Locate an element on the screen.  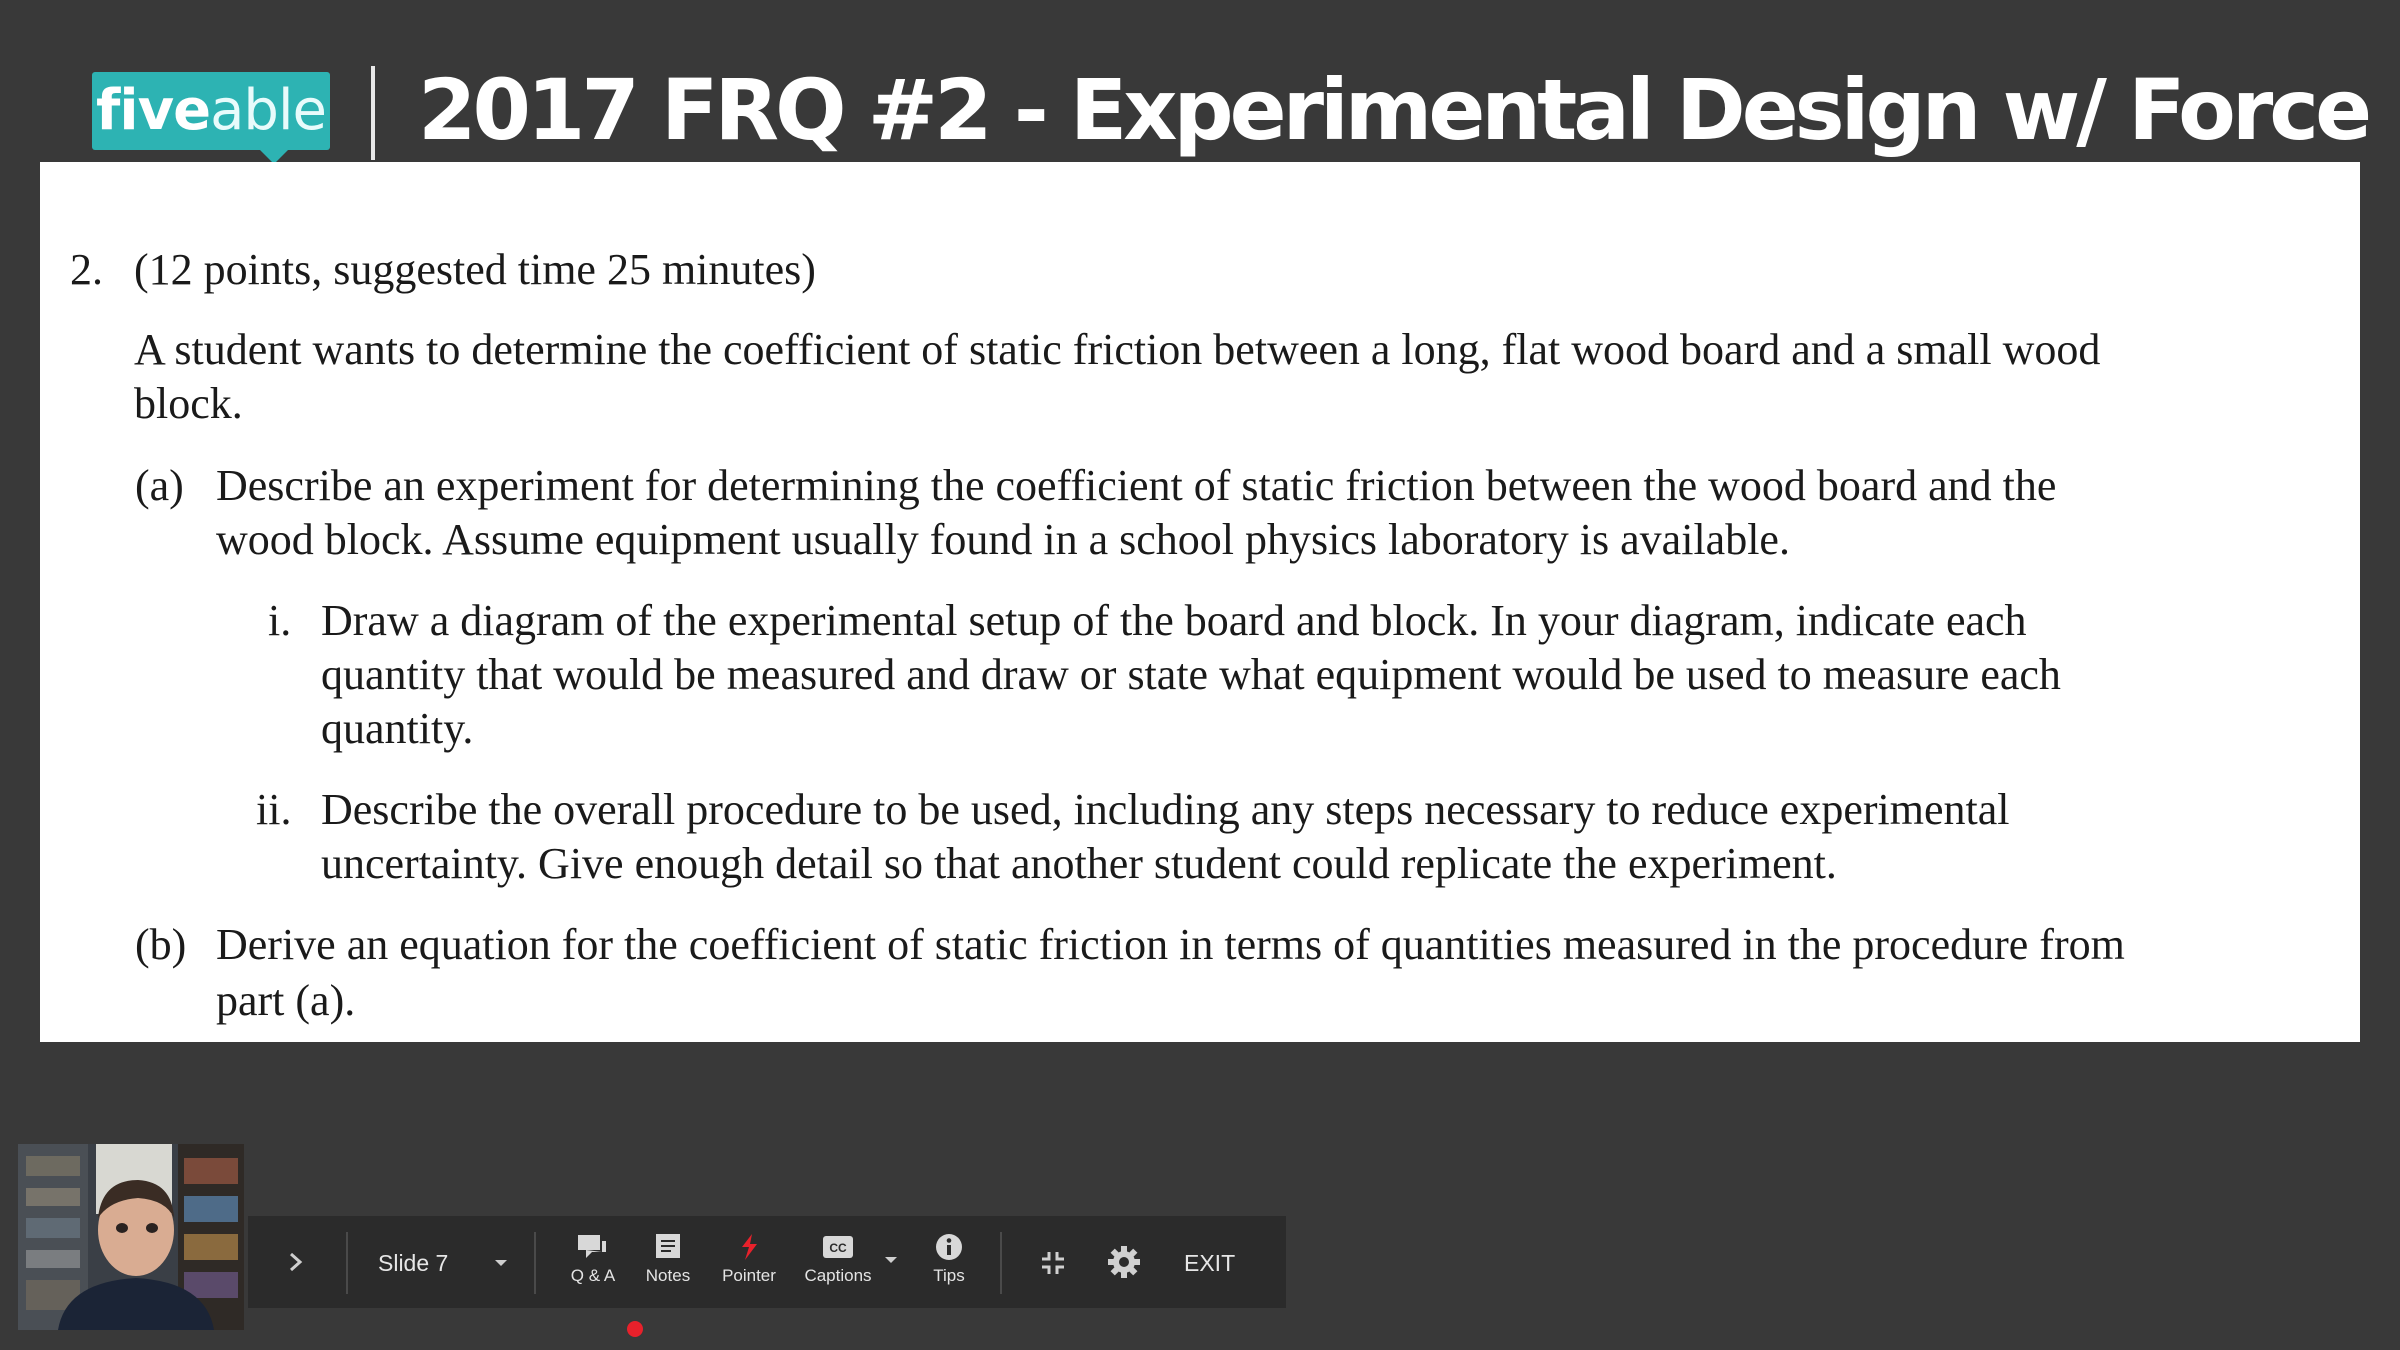
notes-button: Notes is located at coordinates (668, 1259).